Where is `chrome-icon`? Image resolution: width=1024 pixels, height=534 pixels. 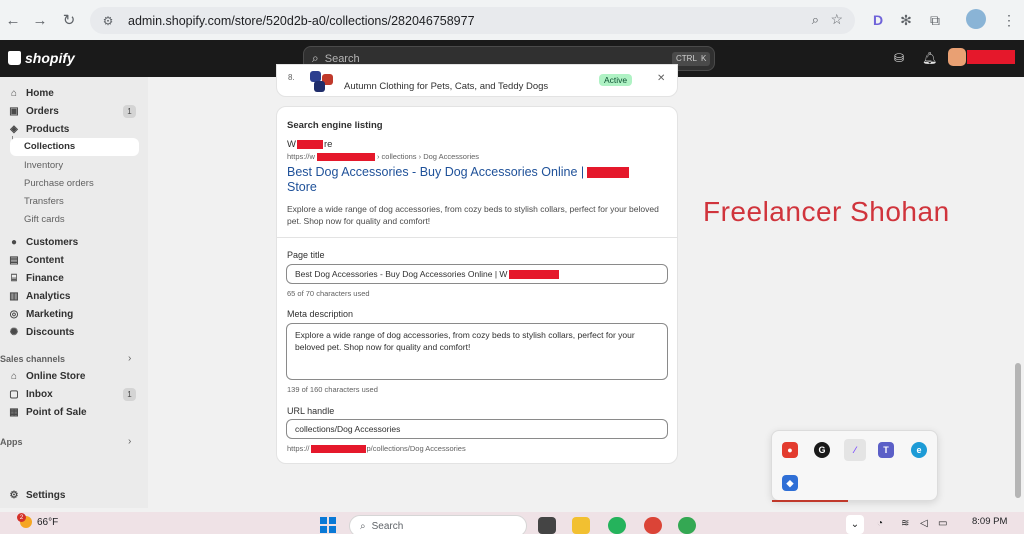
chrome-icon is located at coordinates (653, 525).